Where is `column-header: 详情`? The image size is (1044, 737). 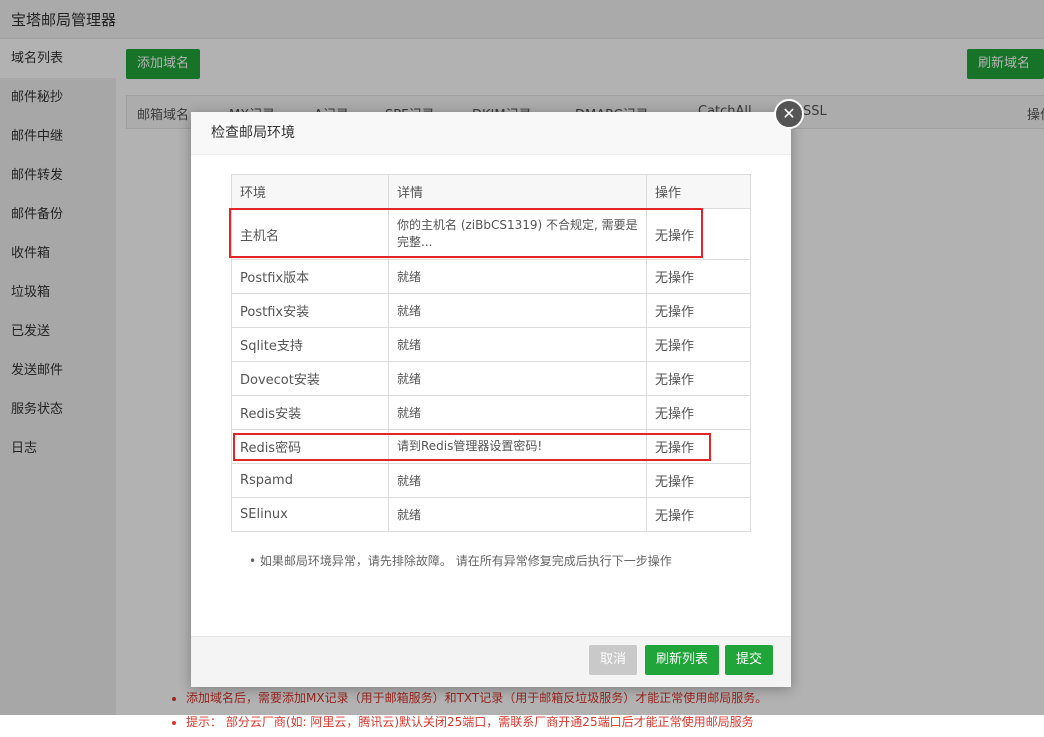
column-header: 详情 is located at coordinates (517, 191).